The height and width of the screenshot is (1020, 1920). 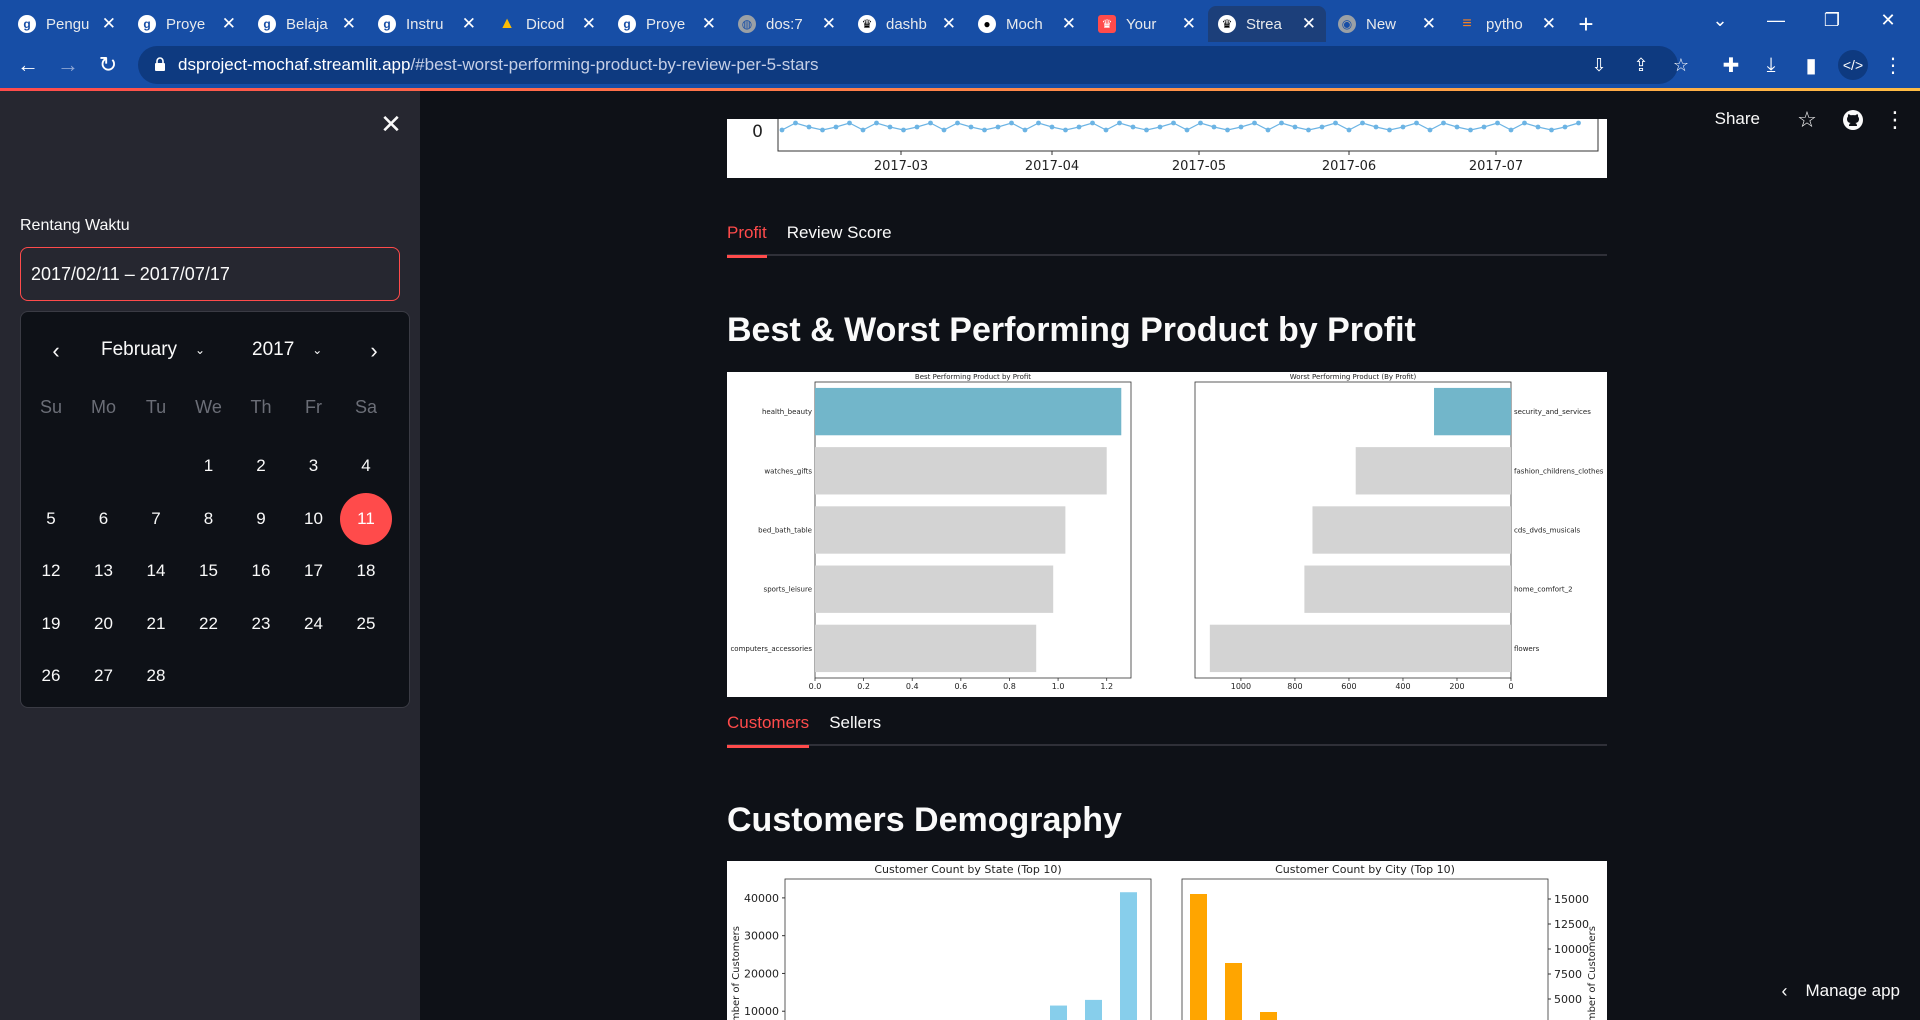 What do you see at coordinates (261, 519) in the screenshot?
I see `calendar-day: 9` at bounding box center [261, 519].